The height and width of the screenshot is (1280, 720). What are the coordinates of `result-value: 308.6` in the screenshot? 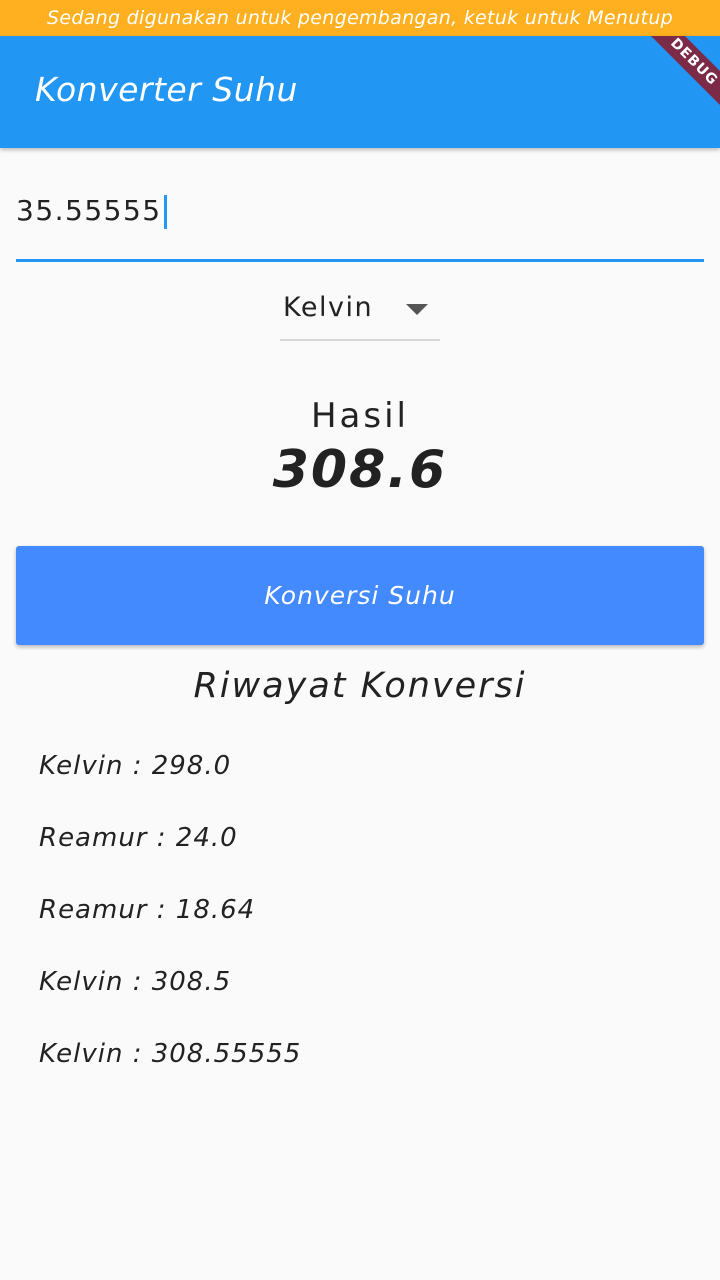 It's located at (360, 470).